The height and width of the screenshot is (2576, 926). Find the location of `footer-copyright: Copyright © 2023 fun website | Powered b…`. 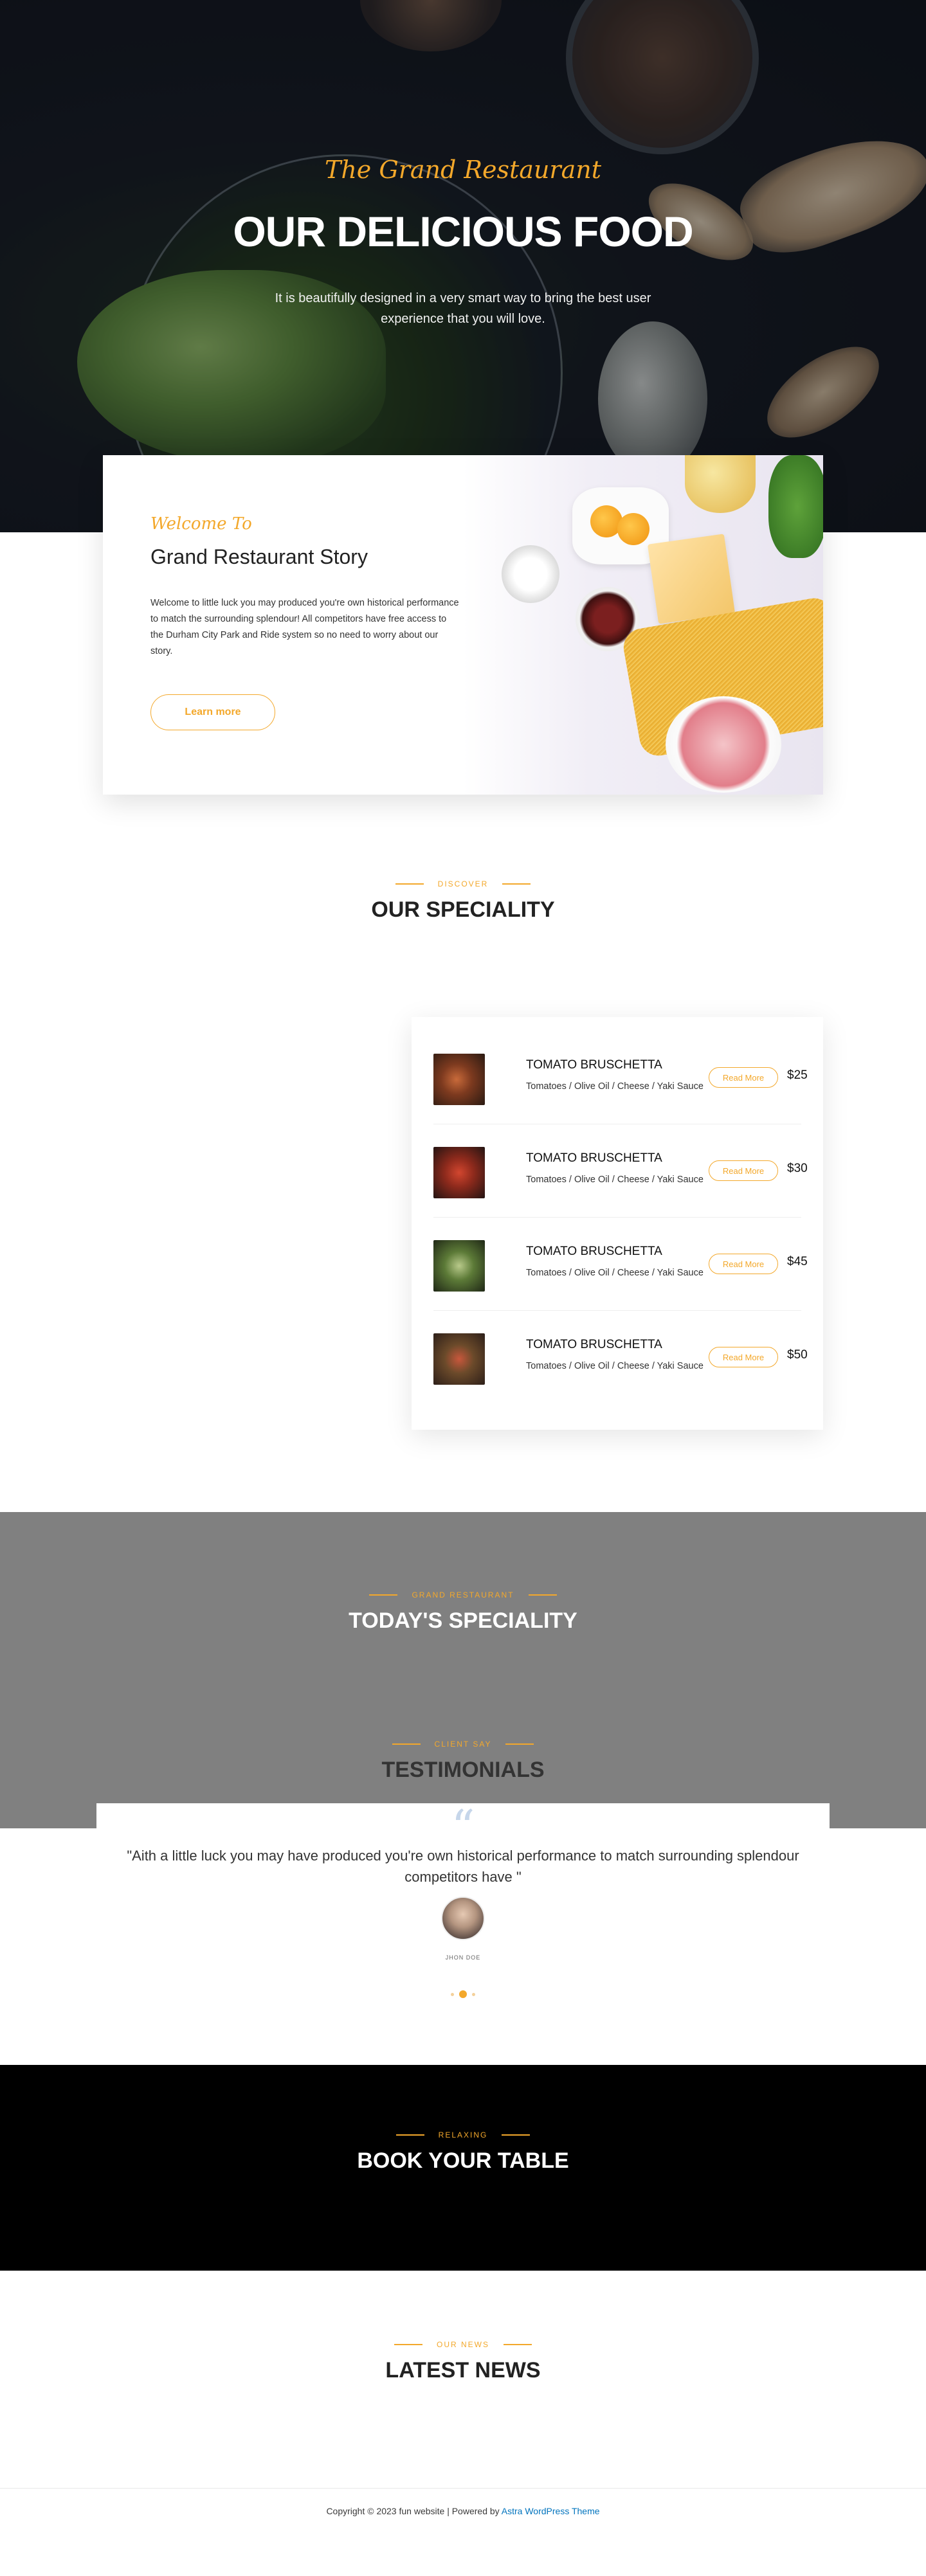

footer-copyright: Copyright © 2023 fun website | Powered b… is located at coordinates (414, 2511).